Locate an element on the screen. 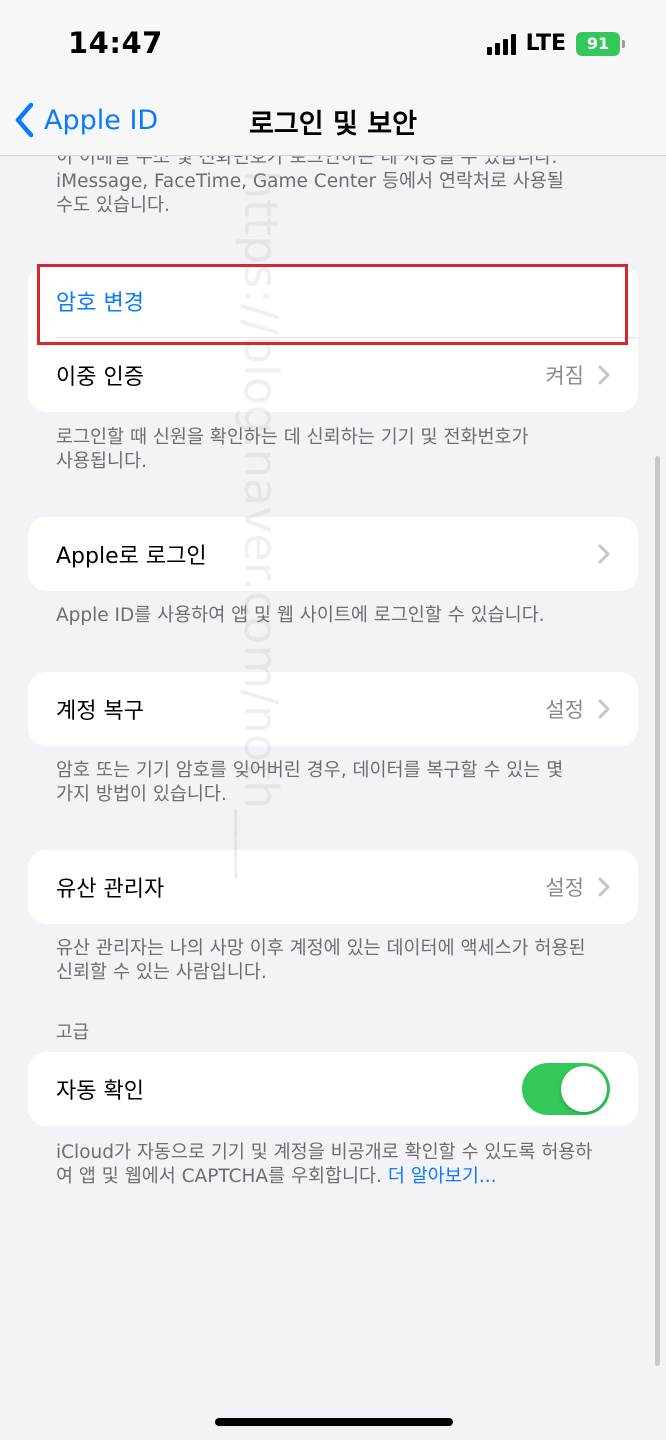  highlight-annotation-box is located at coordinates (332, 304).